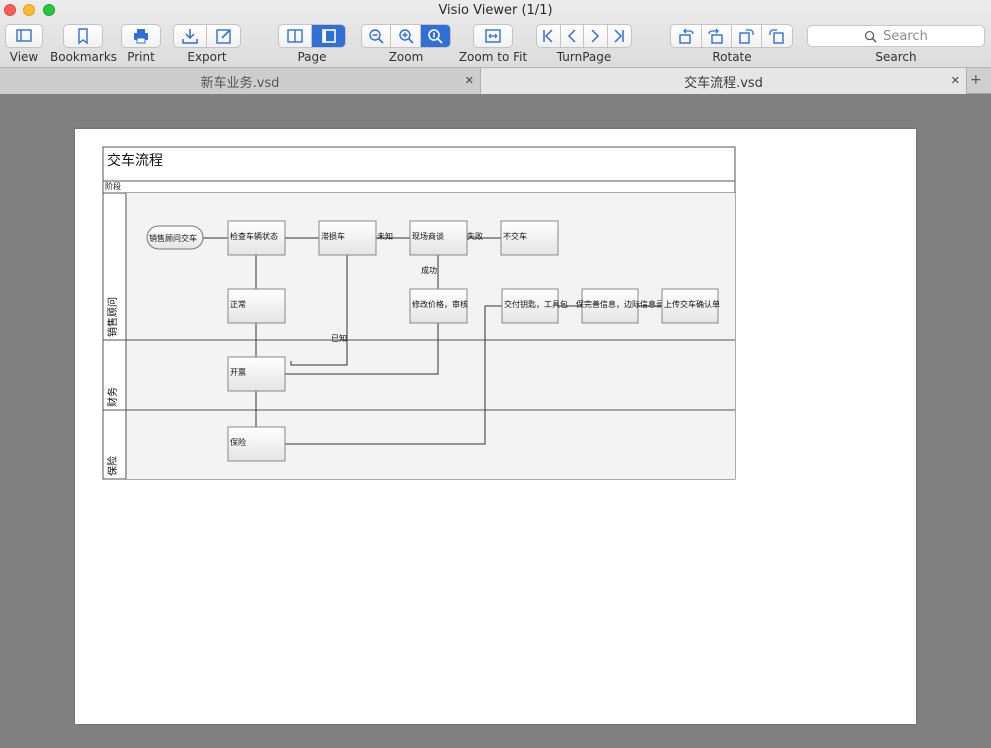 This screenshot has width=991, height=748. I want to click on previous-page-button, so click(572, 36).